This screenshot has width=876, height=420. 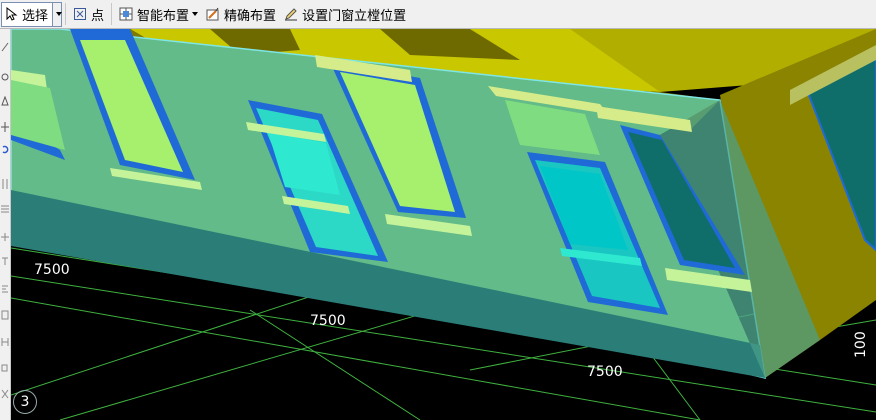 I want to click on left-toolbar, so click(x=5, y=224).